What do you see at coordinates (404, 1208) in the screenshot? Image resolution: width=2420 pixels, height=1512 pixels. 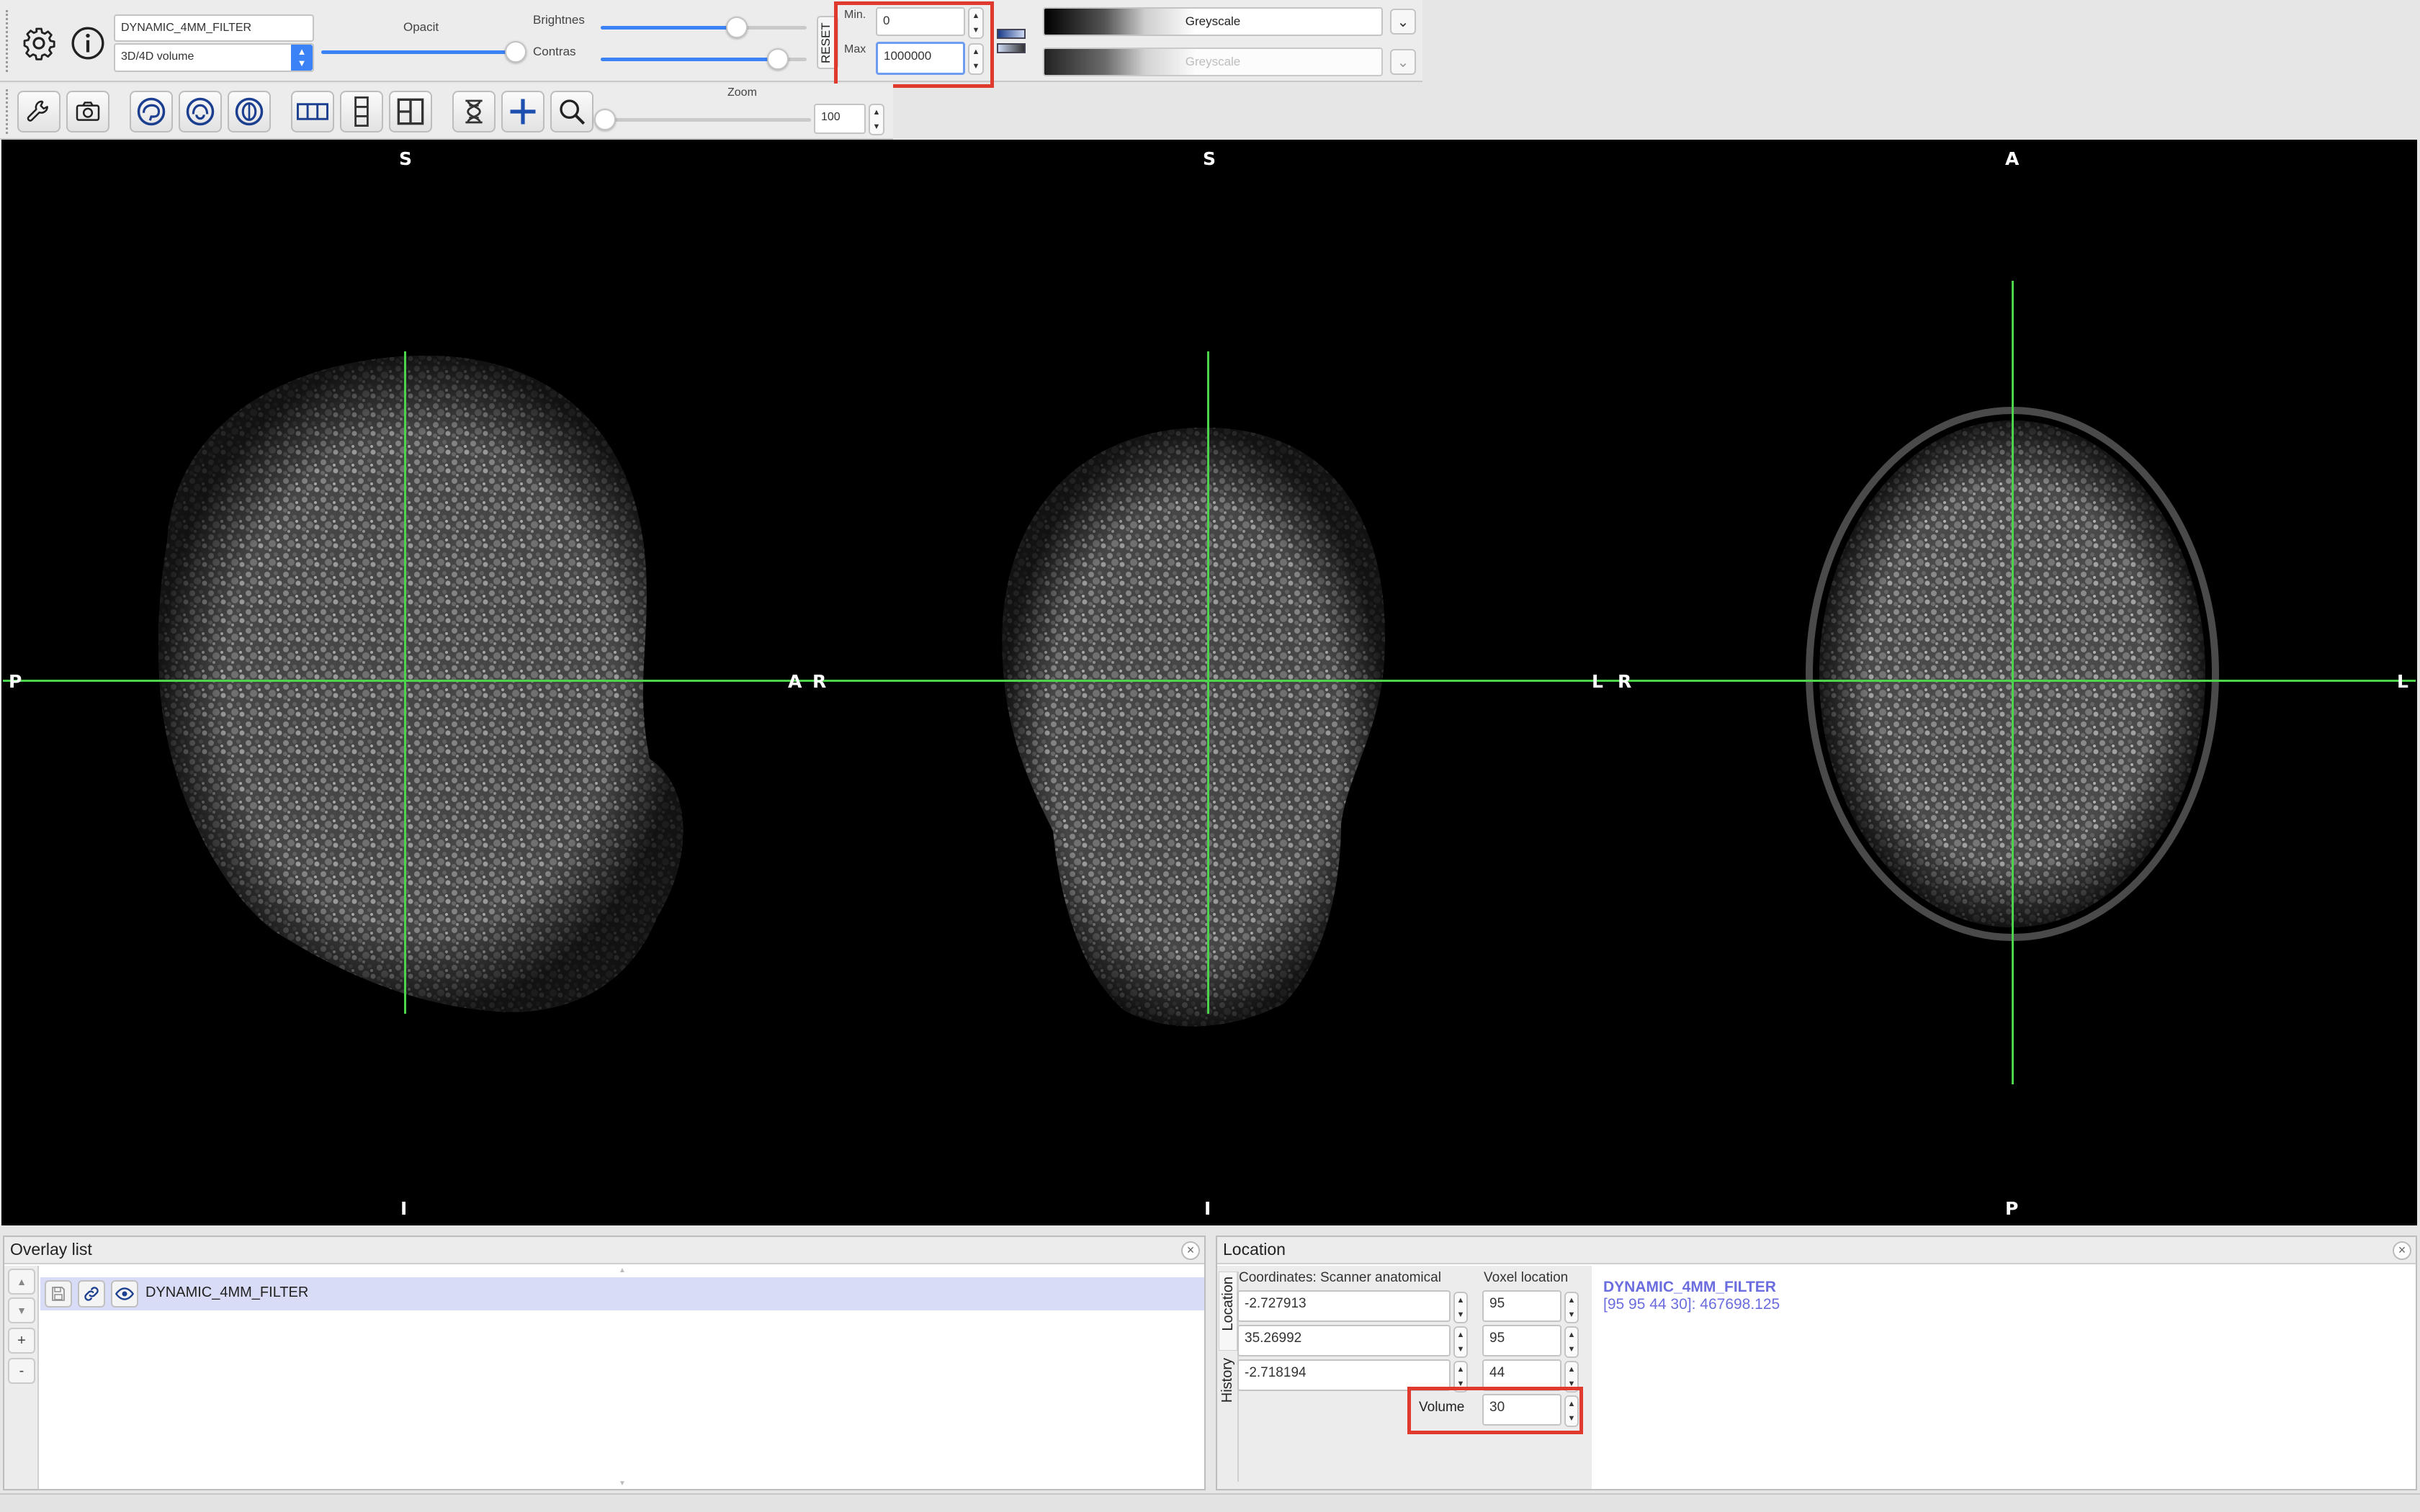 I see `sagittal-bottom-label: I` at bounding box center [404, 1208].